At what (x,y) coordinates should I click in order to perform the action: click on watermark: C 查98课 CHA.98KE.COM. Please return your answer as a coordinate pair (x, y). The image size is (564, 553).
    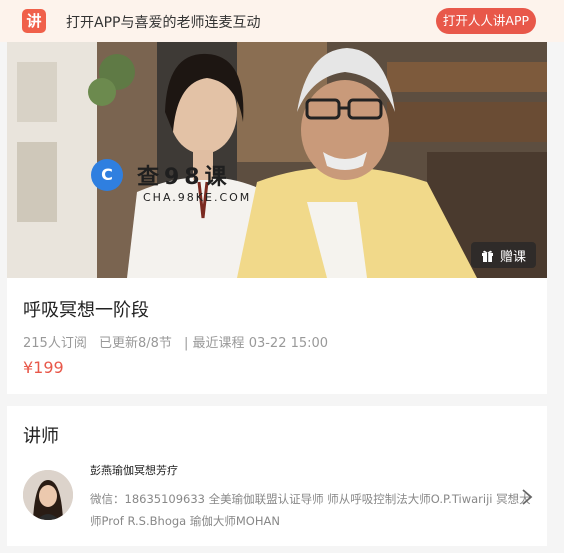
    Looking at the image, I should click on (171, 199).